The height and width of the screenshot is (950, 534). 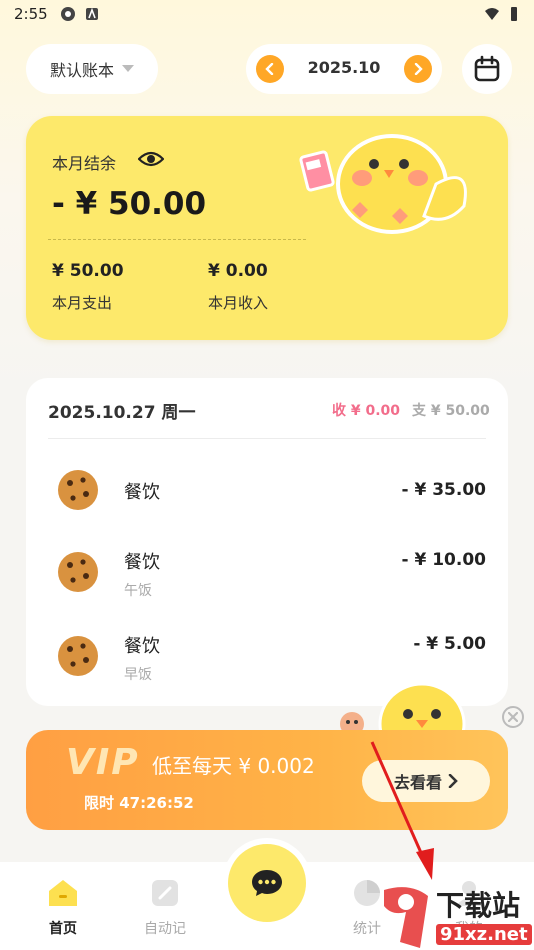 What do you see at coordinates (449, 644) in the screenshot?
I see `transaction-amount: - ¥ 5.00` at bounding box center [449, 644].